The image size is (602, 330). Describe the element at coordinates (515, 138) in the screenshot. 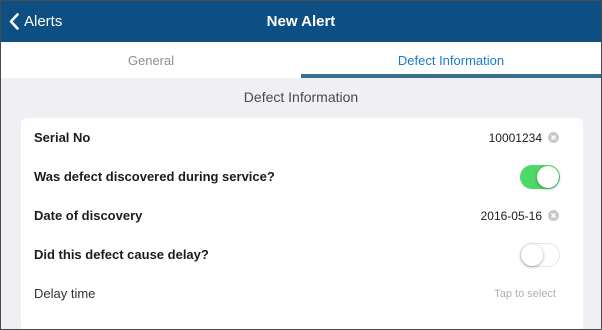

I see `serial-no-value: 10001234` at that location.